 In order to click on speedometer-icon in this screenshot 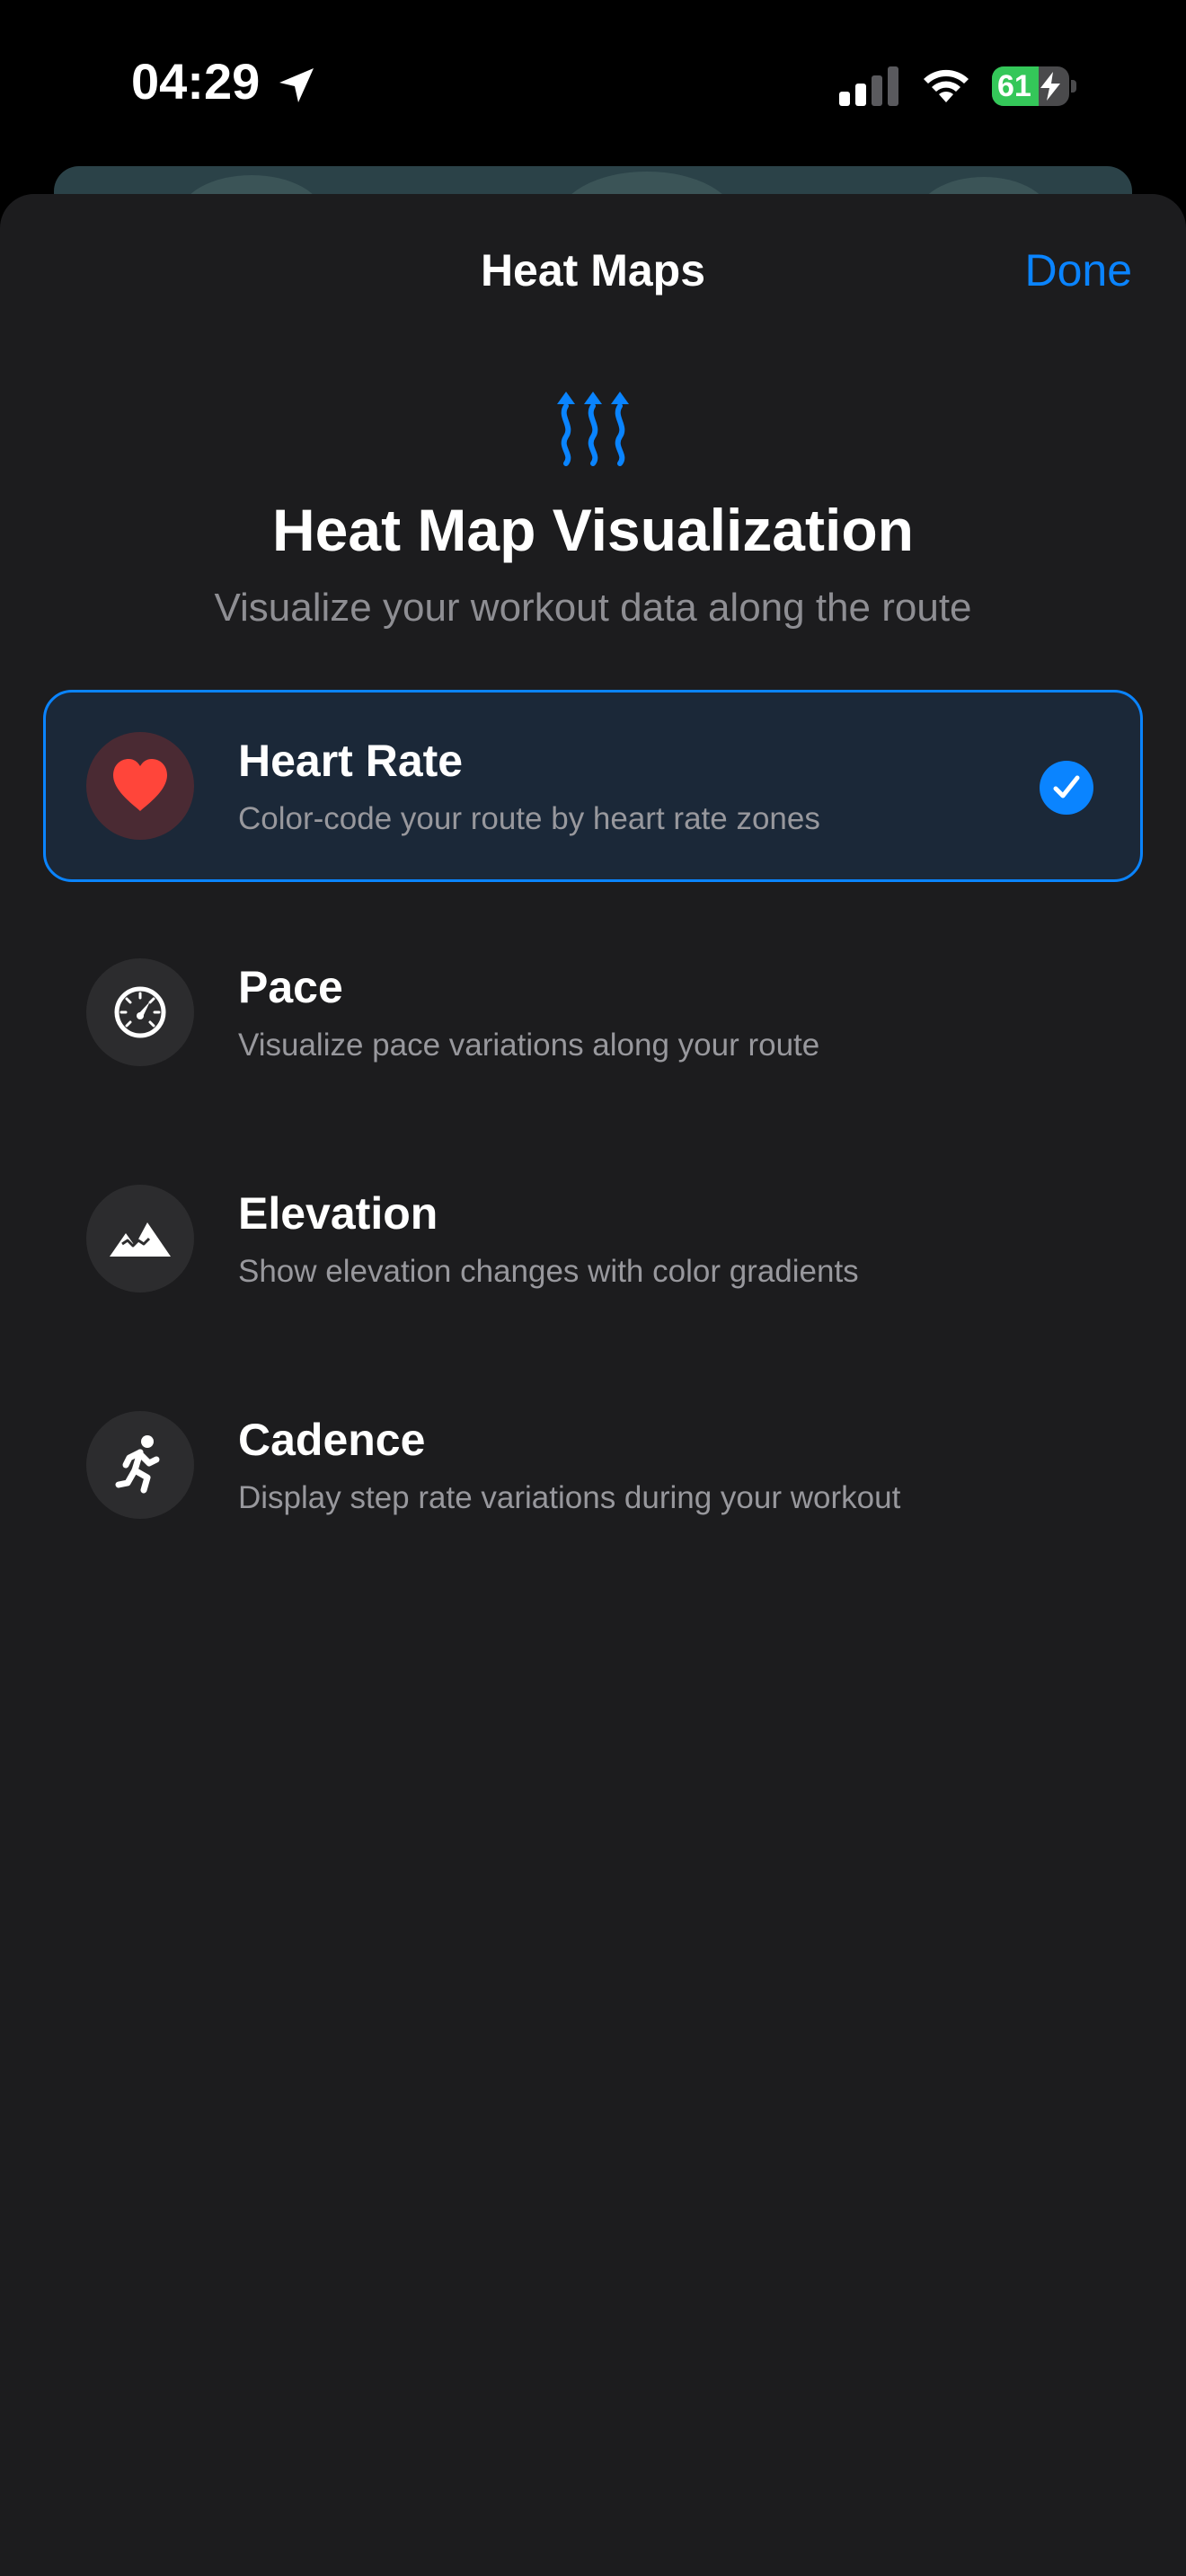, I will do `click(140, 1012)`.